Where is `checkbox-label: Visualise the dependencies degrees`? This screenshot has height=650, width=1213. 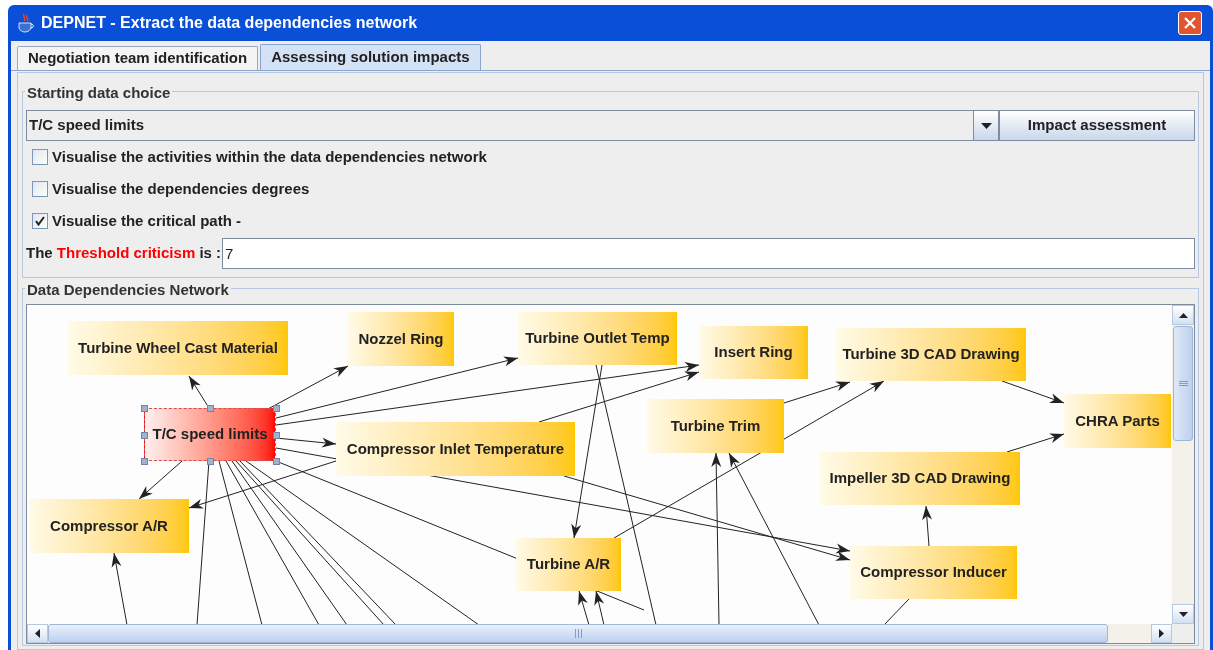
checkbox-label: Visualise the dependencies degrees is located at coordinates (181, 188).